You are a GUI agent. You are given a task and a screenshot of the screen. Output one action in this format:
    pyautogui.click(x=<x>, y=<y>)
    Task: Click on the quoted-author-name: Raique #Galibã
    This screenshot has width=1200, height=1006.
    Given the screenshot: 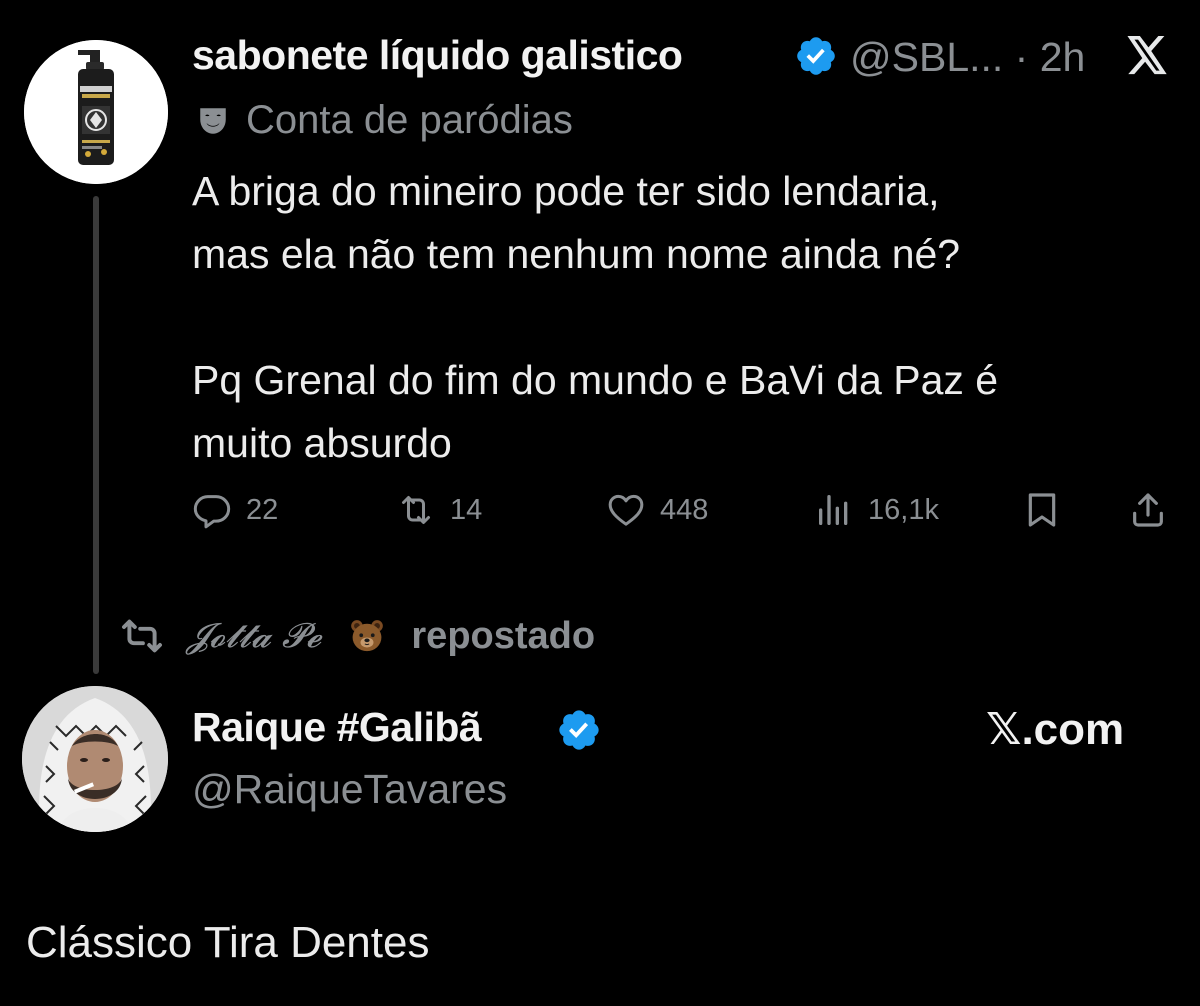 What is the action you would take?
    pyautogui.click(x=337, y=727)
    